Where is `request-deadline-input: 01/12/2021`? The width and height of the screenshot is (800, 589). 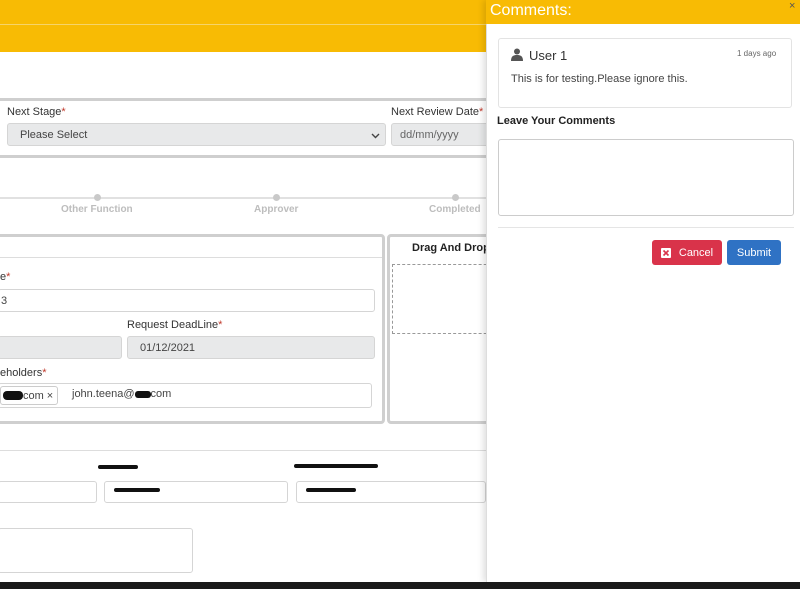 request-deadline-input: 01/12/2021 is located at coordinates (251, 347).